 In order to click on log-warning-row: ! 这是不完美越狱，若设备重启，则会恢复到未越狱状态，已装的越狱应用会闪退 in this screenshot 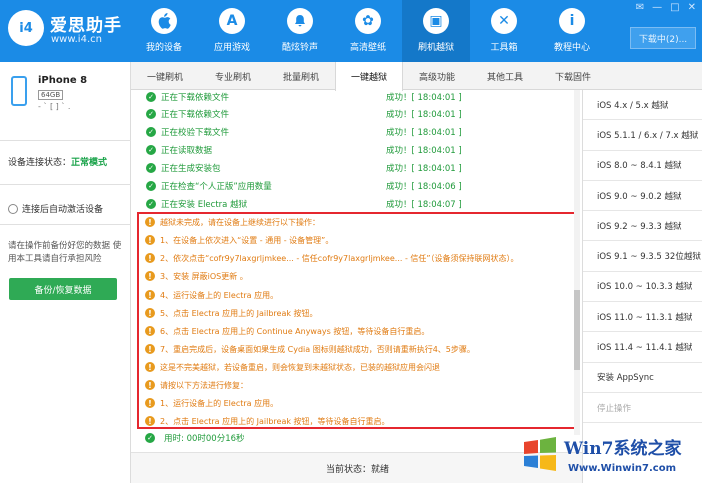, I will do `click(292, 367)`.